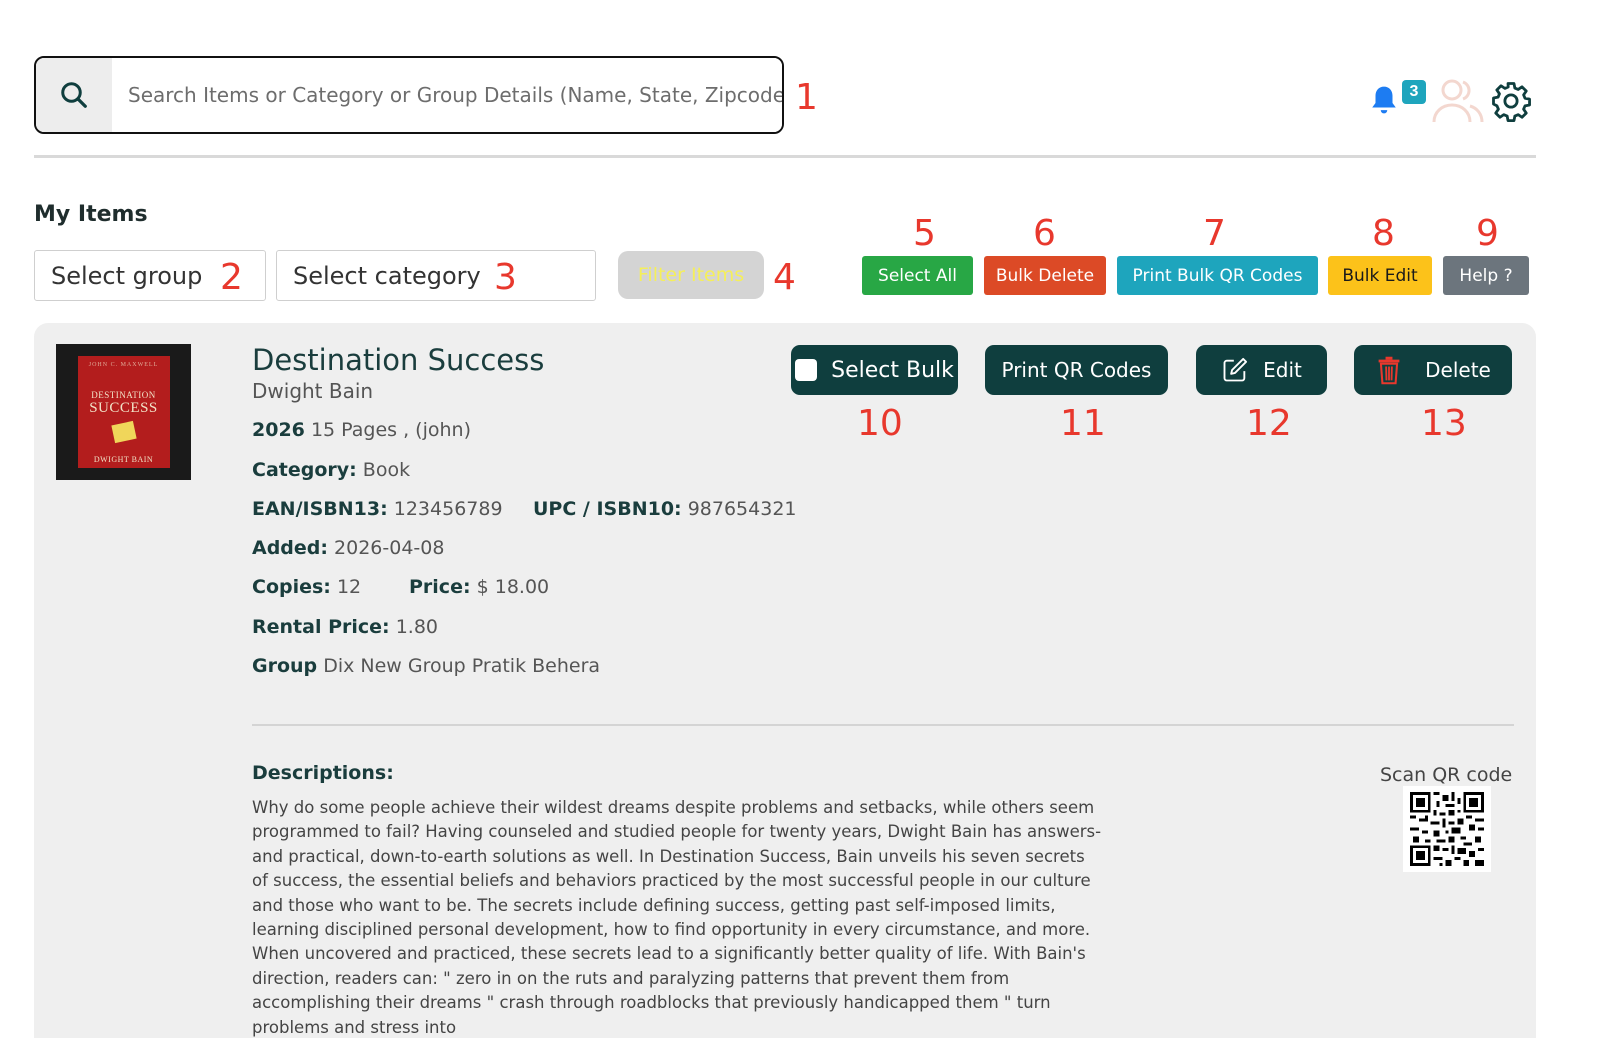 This screenshot has width=1600, height=1038. I want to click on search-button, so click(74, 95).